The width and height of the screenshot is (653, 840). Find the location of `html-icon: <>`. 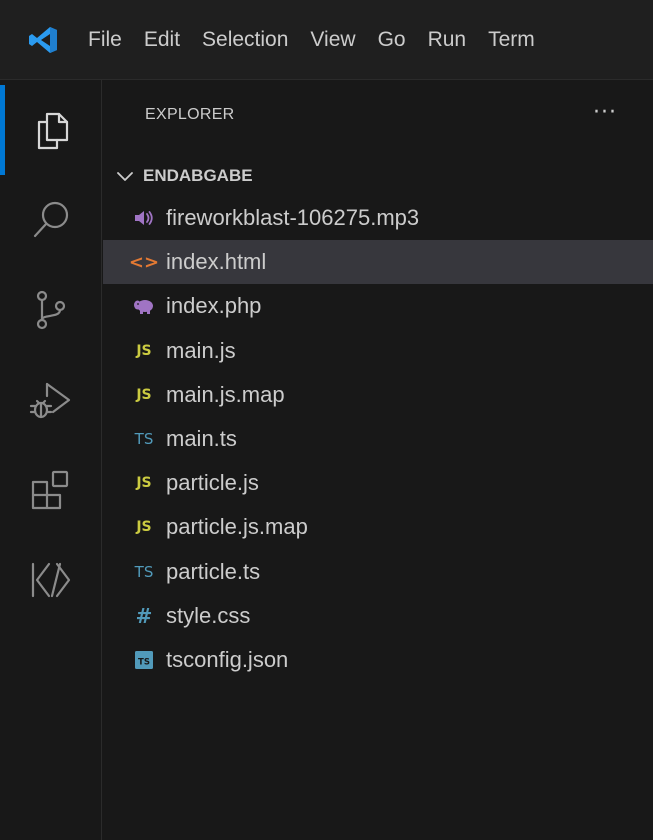

html-icon: <> is located at coordinates (144, 262).